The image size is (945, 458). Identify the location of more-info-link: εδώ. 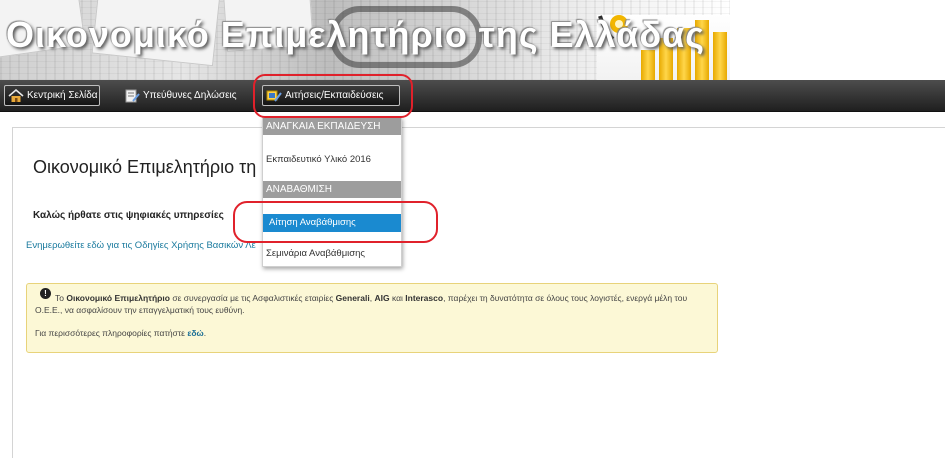
(195, 333).